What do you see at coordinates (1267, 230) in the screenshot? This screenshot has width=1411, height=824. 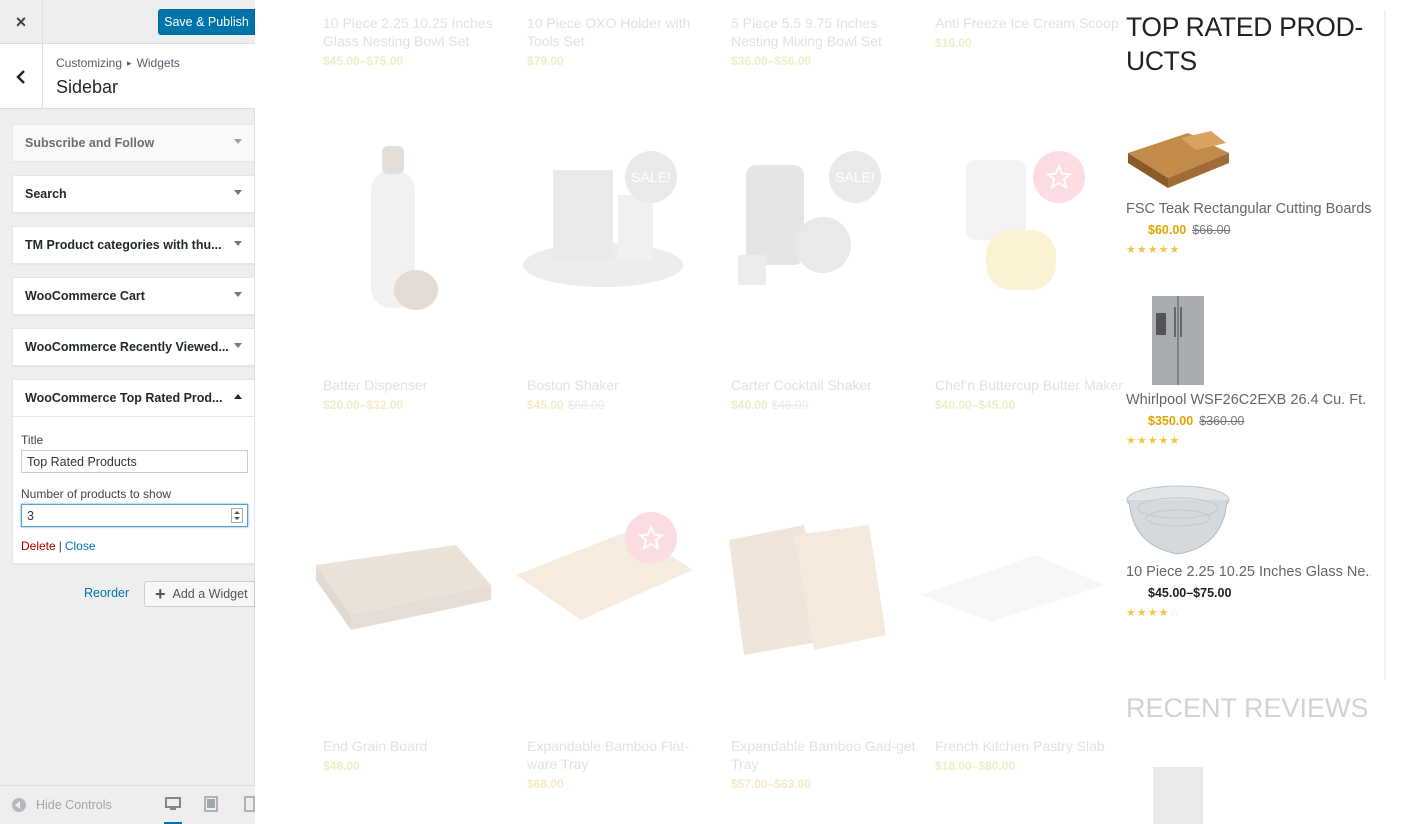 I see `top-rated-price: $60.00 $66.00` at bounding box center [1267, 230].